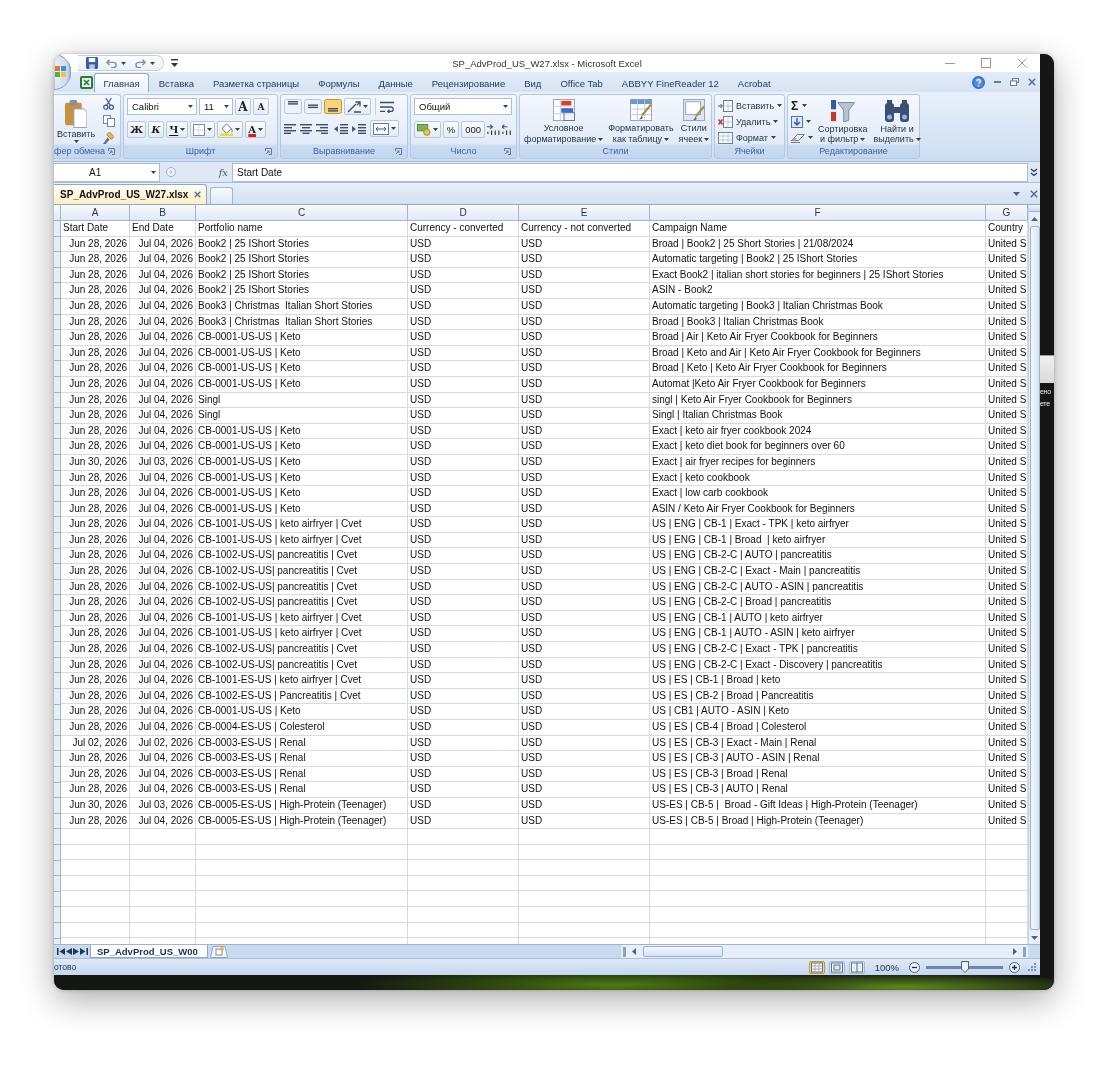 This screenshot has height=1090, width=1108. Describe the element at coordinates (243, 106) in the screenshot. I see `grow-font-button: A` at that location.